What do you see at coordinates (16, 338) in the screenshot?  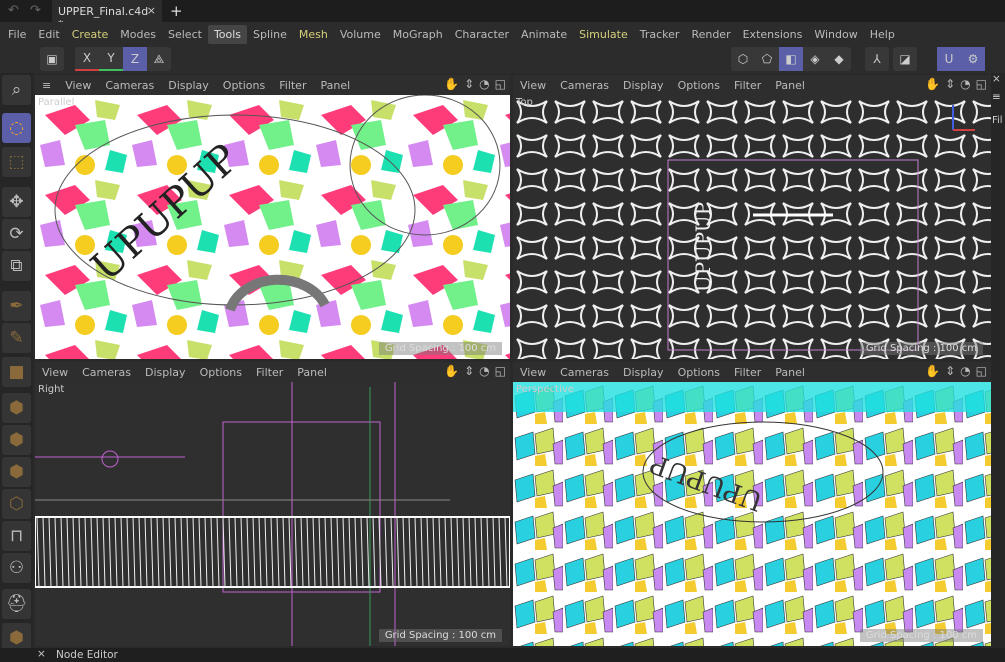 I see `spline-pen-icon: ✎` at bounding box center [16, 338].